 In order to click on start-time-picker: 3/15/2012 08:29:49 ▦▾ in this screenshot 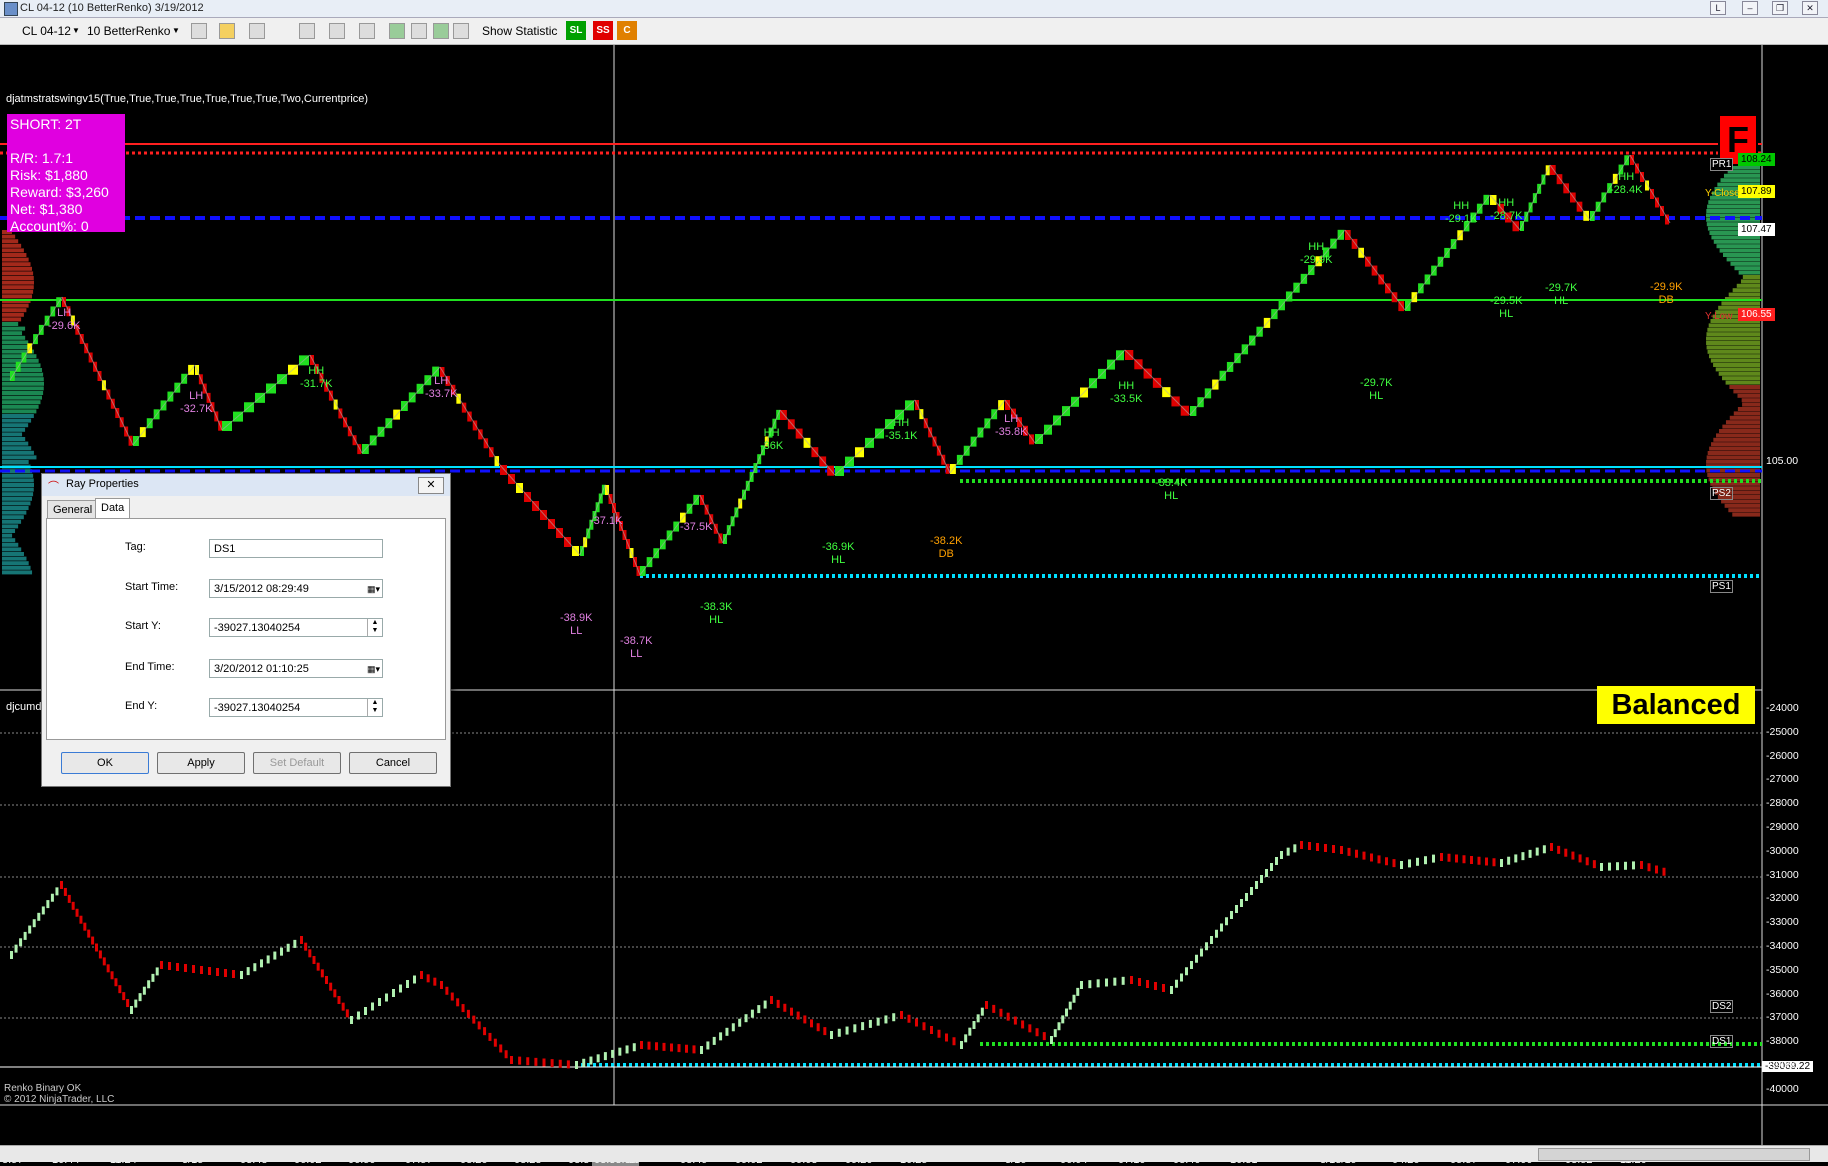, I will do `click(296, 588)`.